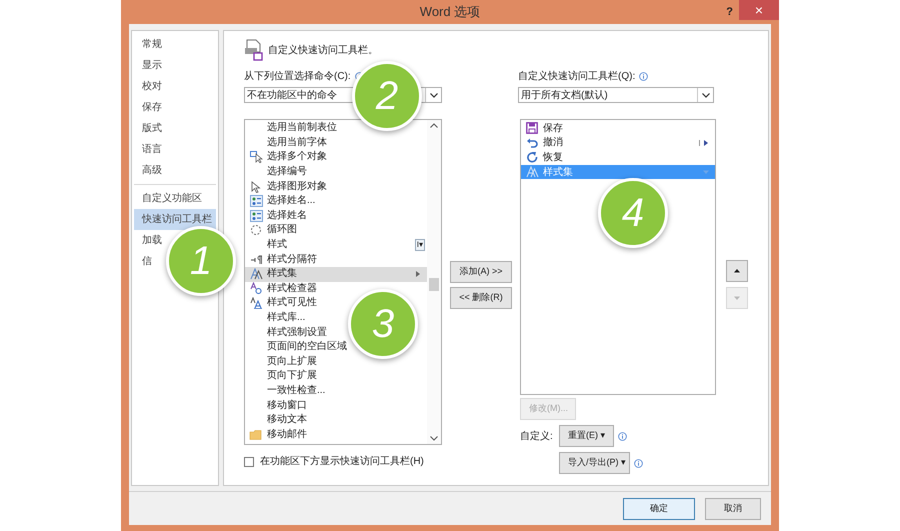  I want to click on add-button: 添加(A) >>, so click(481, 272).